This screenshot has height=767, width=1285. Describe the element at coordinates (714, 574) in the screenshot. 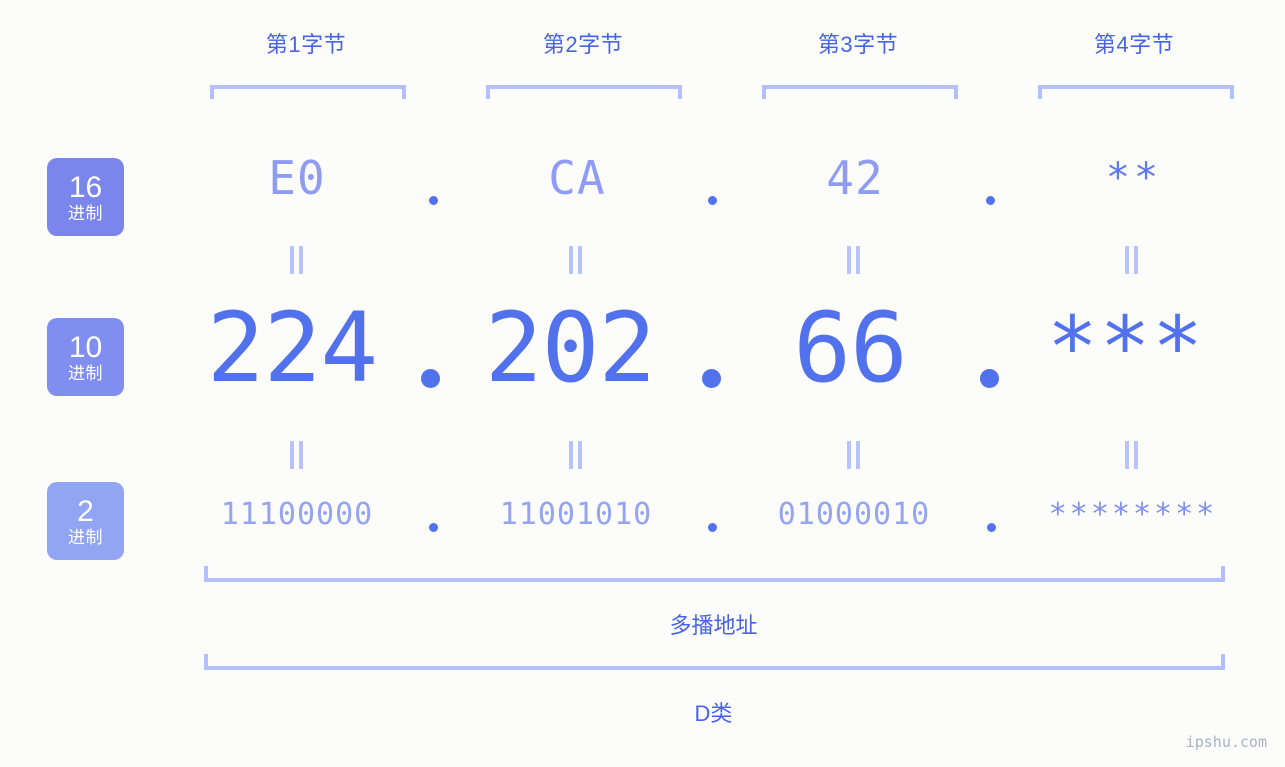

I see `multicast-bracket` at that location.